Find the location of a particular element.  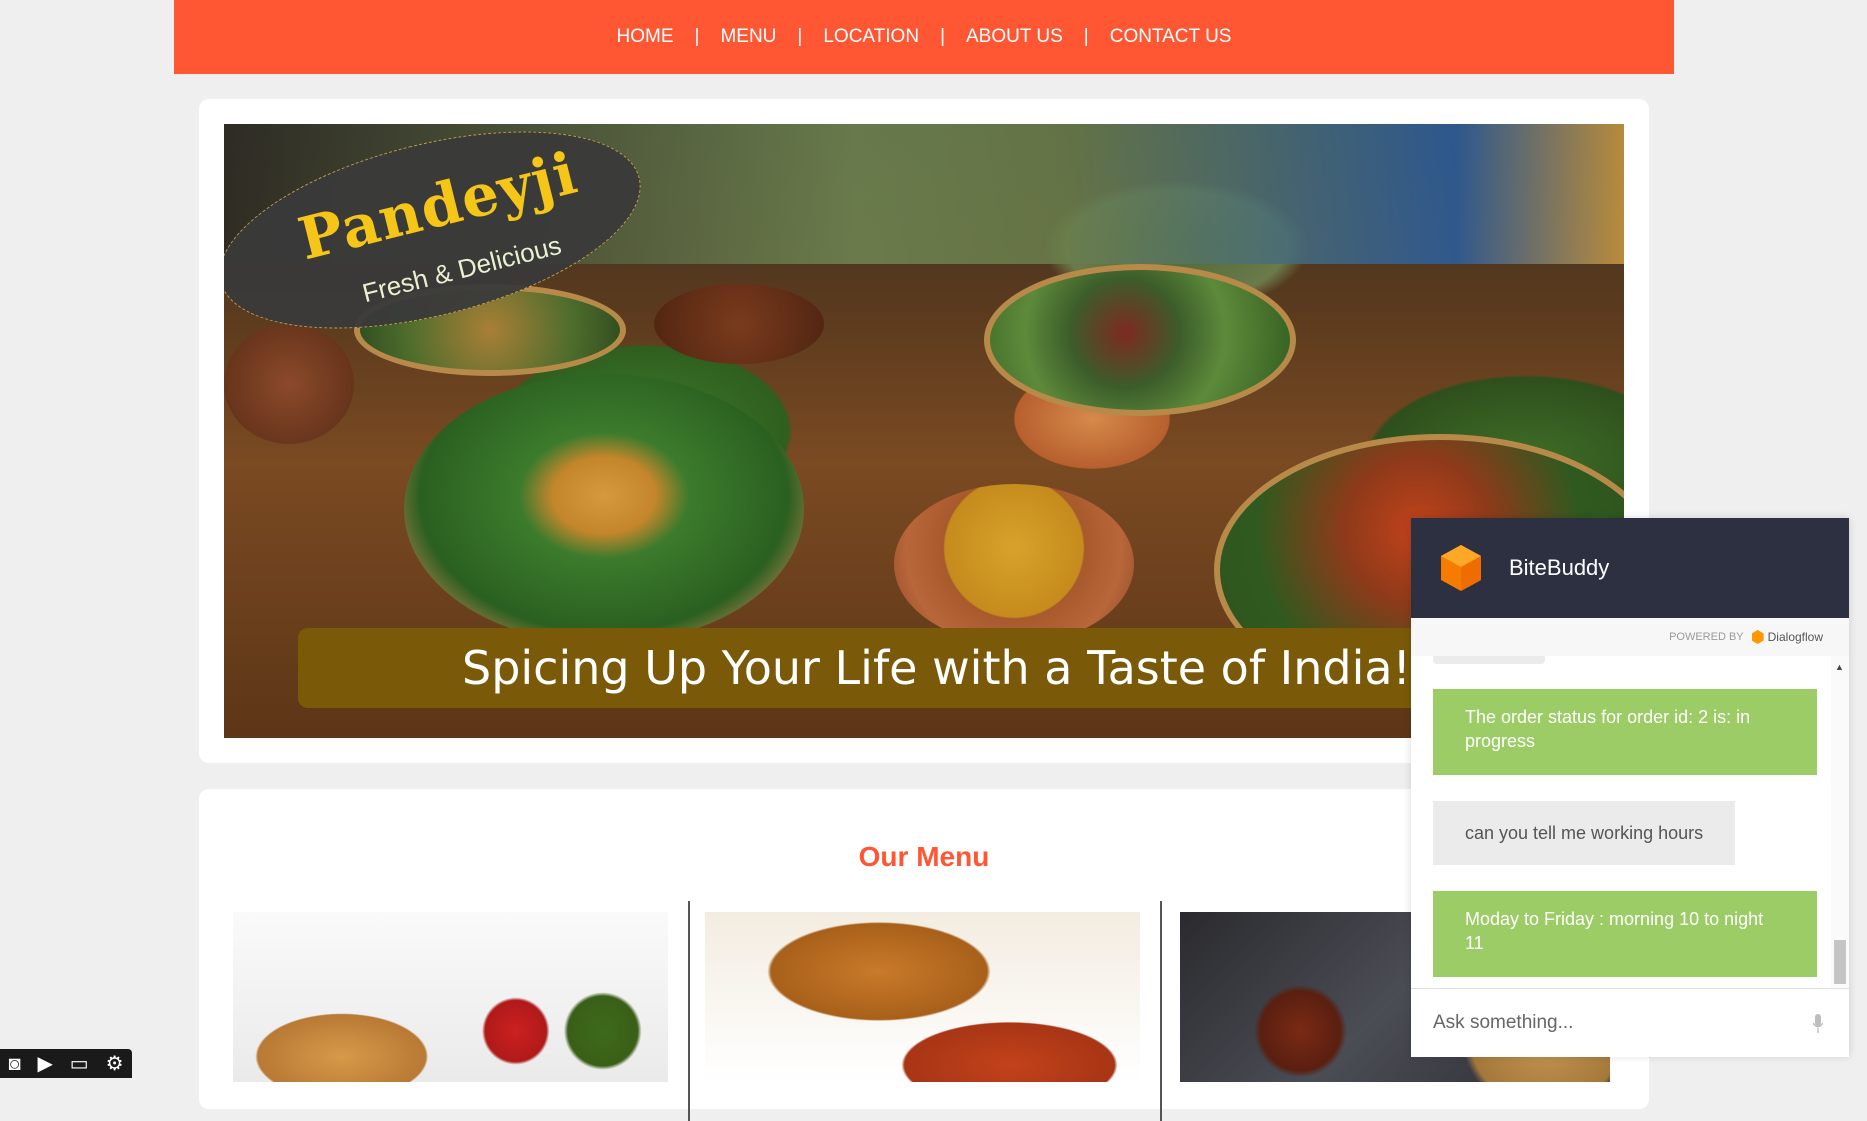

dialogflow-icon is located at coordinates (1757, 637).